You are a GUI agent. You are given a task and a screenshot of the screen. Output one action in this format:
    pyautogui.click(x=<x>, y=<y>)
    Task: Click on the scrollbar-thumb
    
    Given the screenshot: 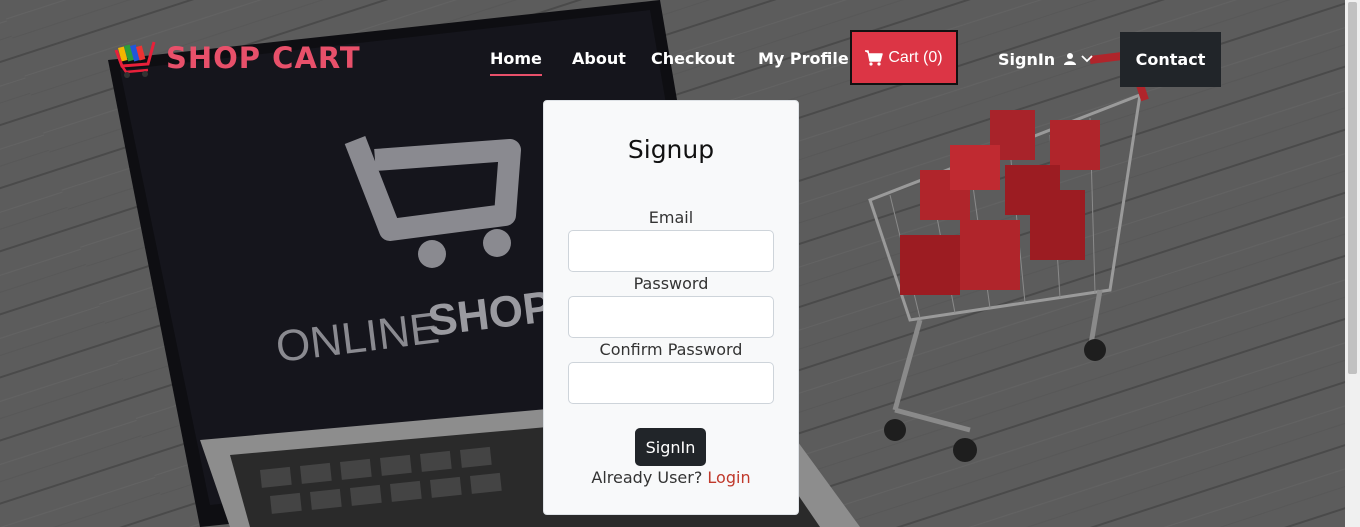 What is the action you would take?
    pyautogui.click(x=1352, y=188)
    